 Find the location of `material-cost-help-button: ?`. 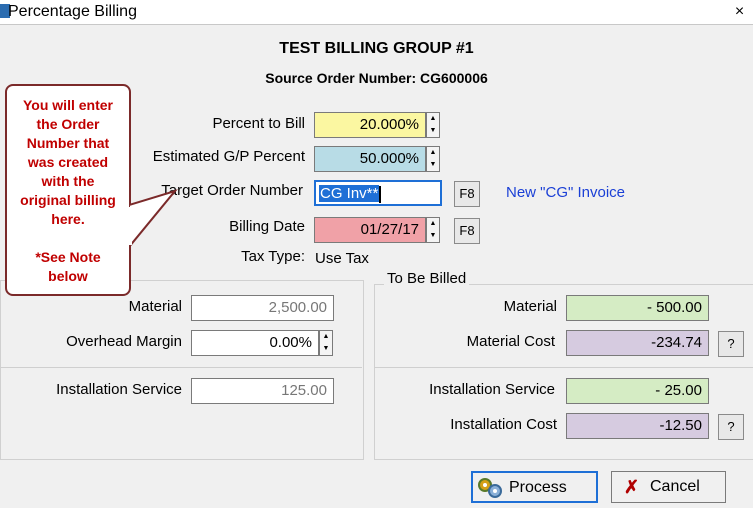

material-cost-help-button: ? is located at coordinates (731, 344).